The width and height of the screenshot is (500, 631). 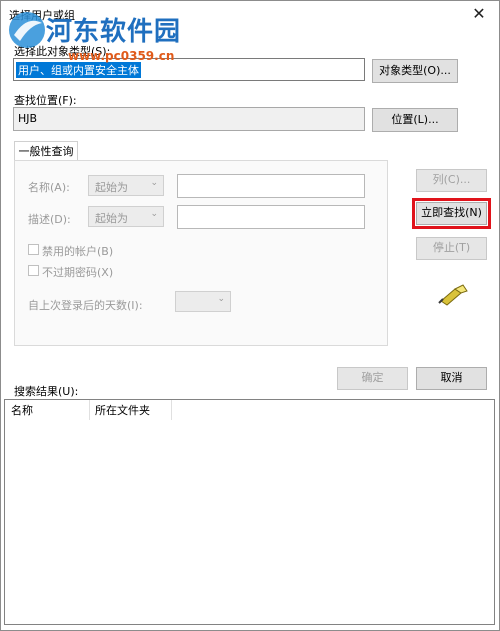 I want to click on column-header-name: 名称, so click(x=22, y=410).